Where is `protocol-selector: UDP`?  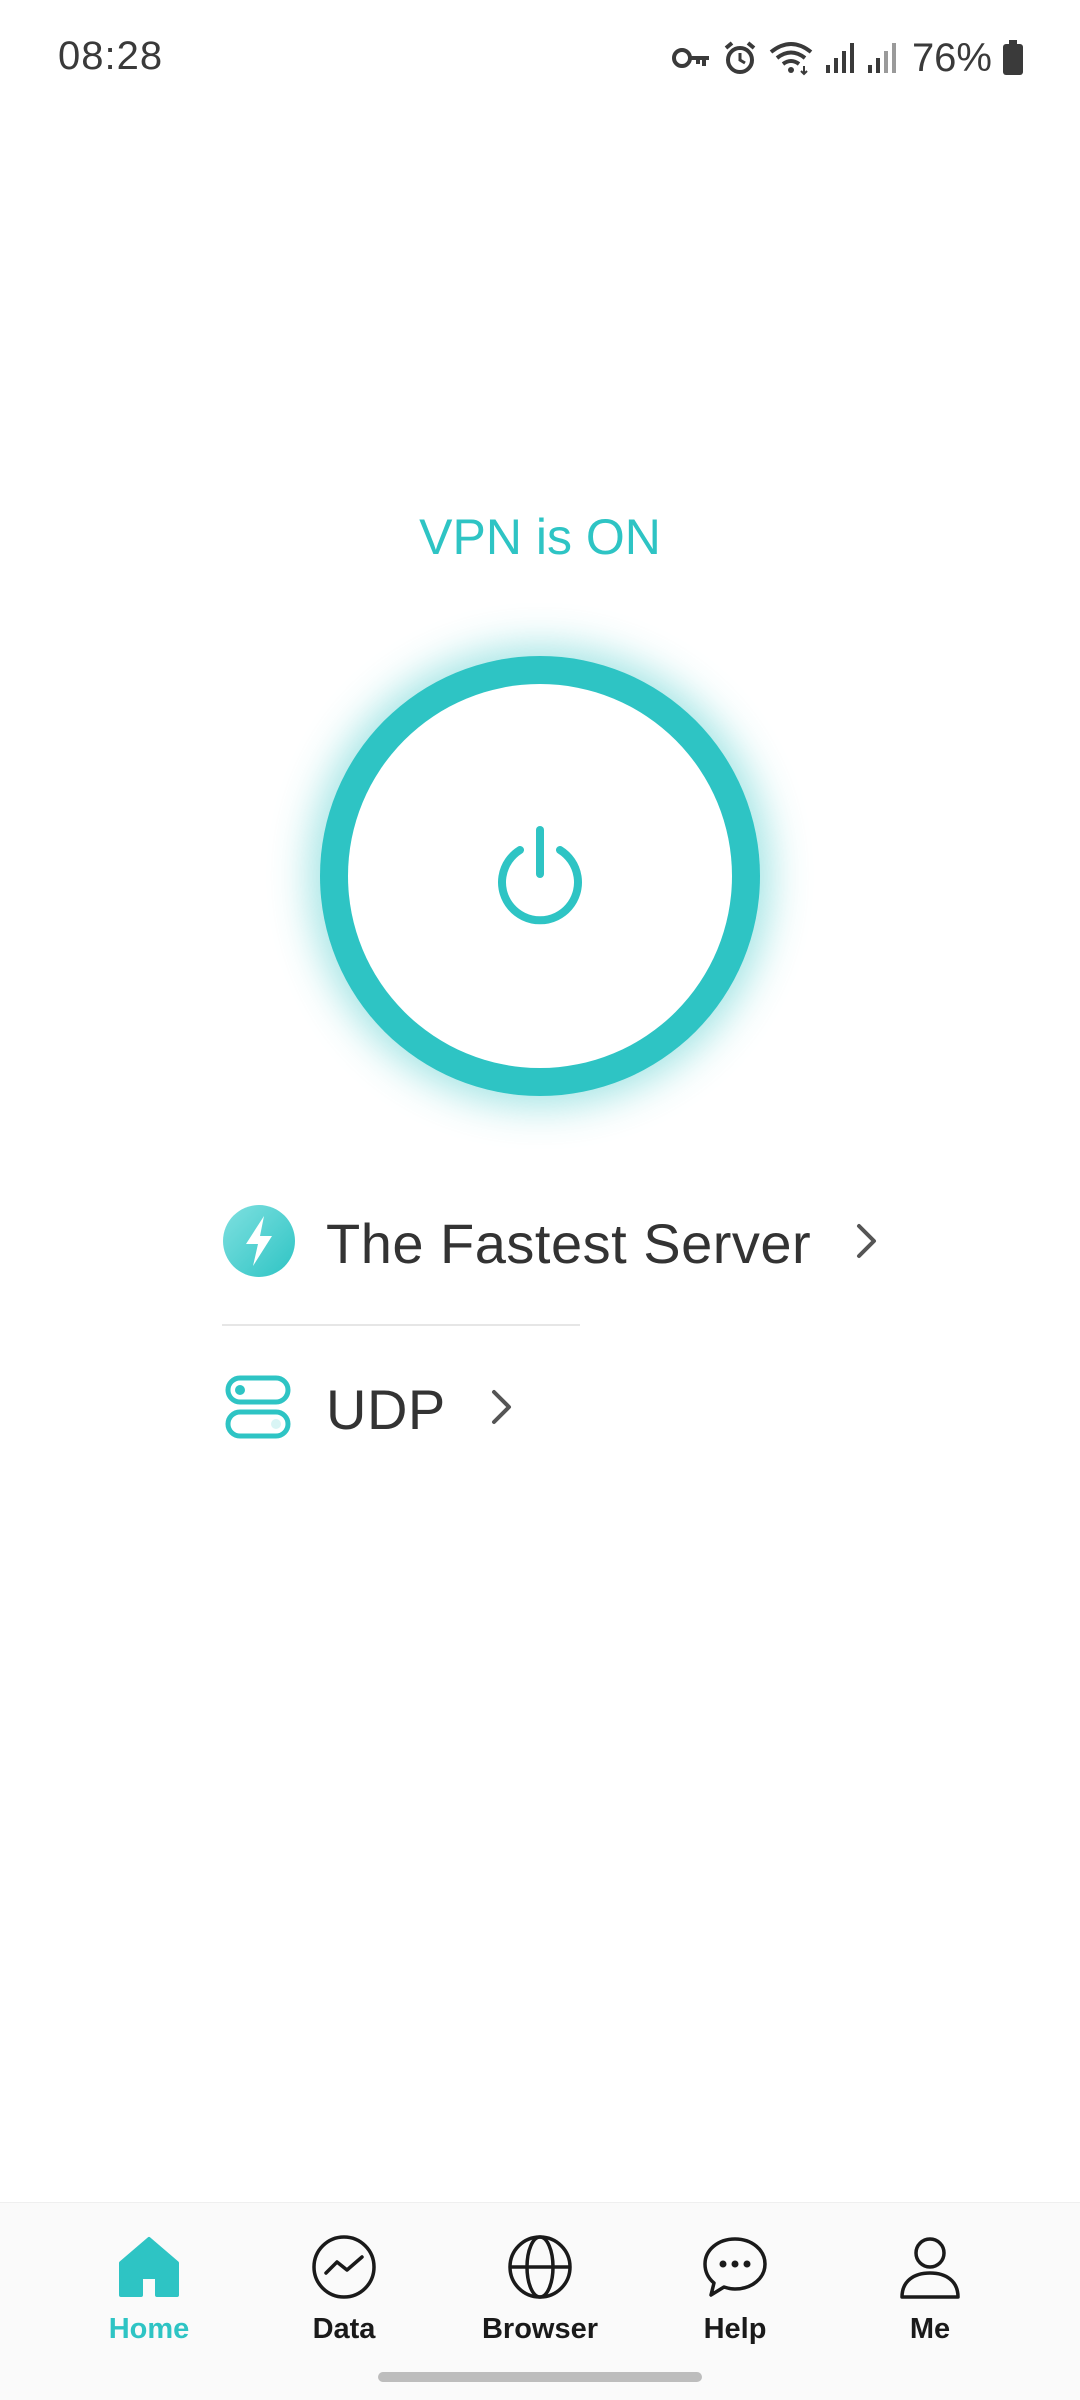
protocol-selector: UDP is located at coordinates (368, 1409).